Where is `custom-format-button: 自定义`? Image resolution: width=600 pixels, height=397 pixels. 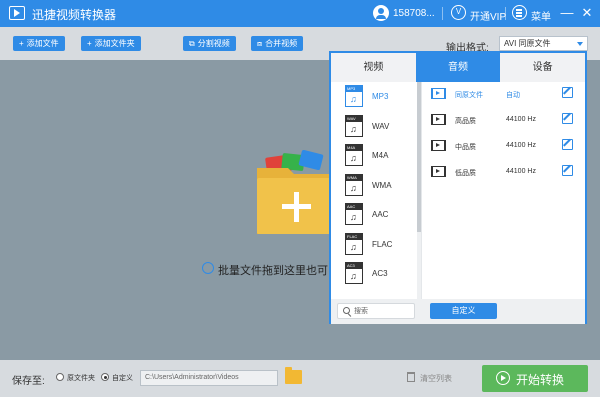
custom-format-button: 自定义 is located at coordinates (463, 311).